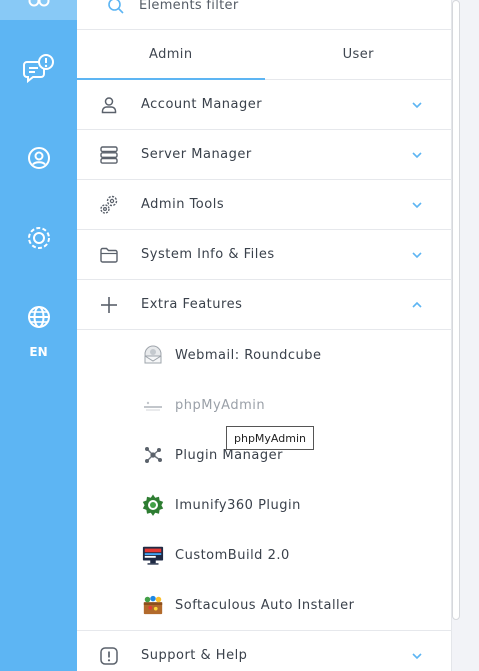  What do you see at coordinates (220, 405) in the screenshot?
I see `menu-item-label: phpMyAdmin` at bounding box center [220, 405].